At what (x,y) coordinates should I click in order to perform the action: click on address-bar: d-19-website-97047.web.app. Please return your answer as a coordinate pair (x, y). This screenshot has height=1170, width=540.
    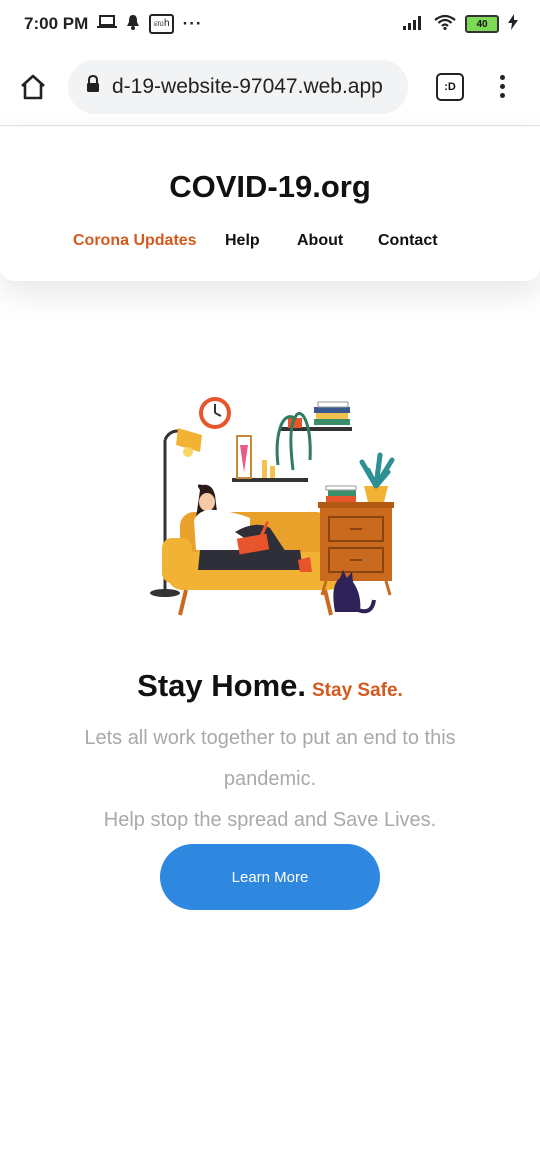
    Looking at the image, I should click on (238, 86).